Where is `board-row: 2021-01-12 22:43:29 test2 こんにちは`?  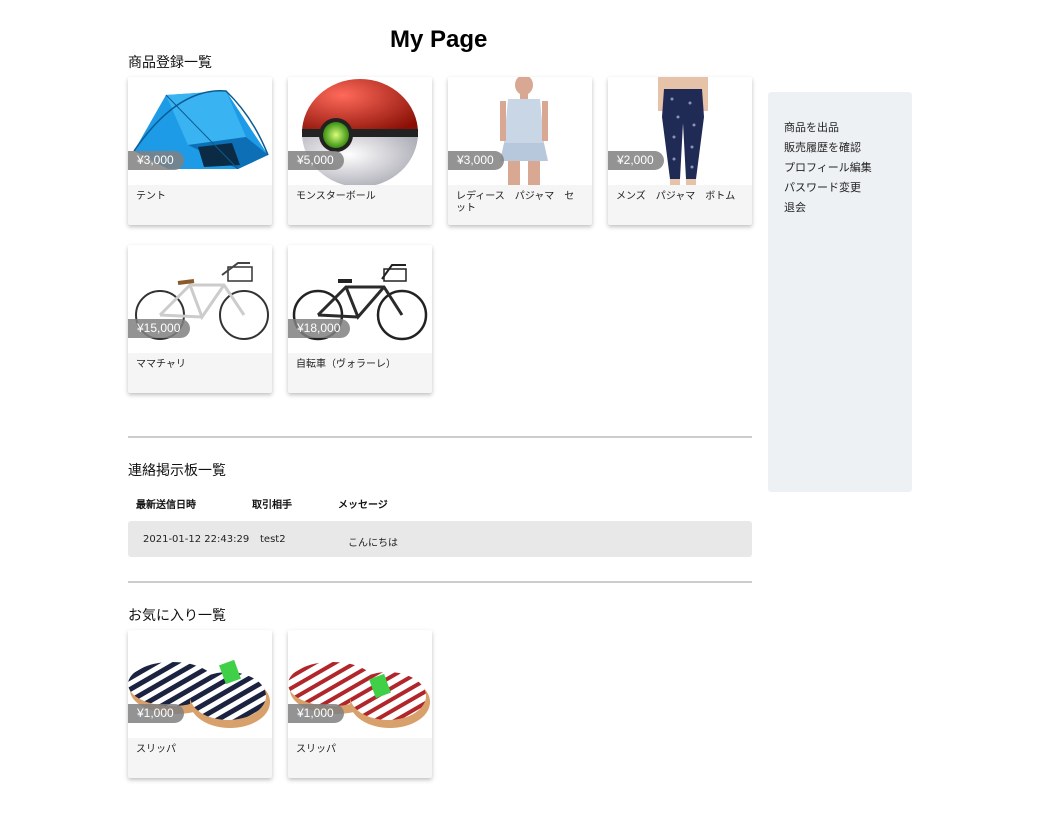
board-row: 2021-01-12 22:43:29 test2 こんにちは is located at coordinates (440, 539).